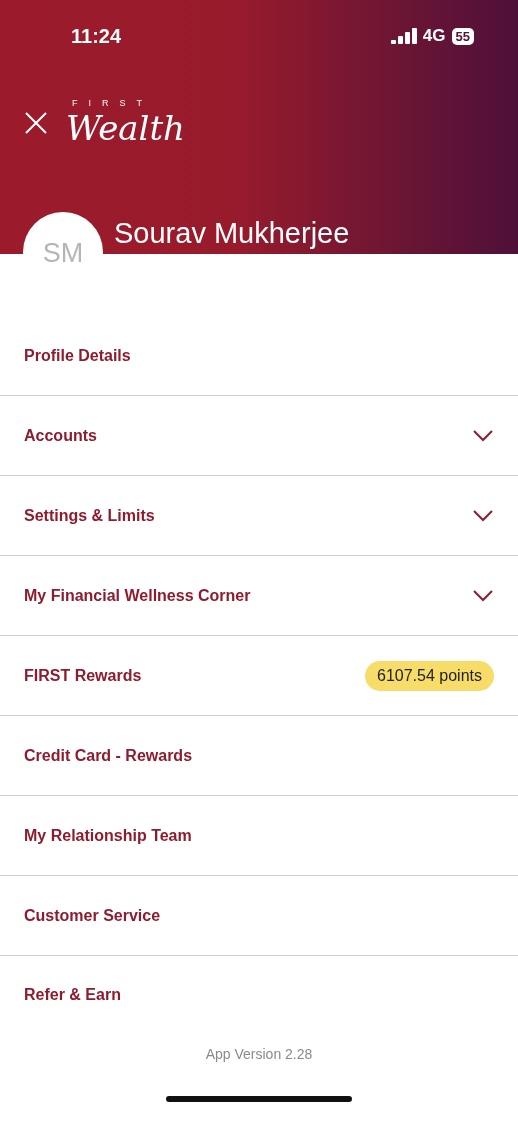 This screenshot has height=1125, width=518. Describe the element at coordinates (108, 755) in the screenshot. I see `menu-item: Credit Card - Rewards` at that location.